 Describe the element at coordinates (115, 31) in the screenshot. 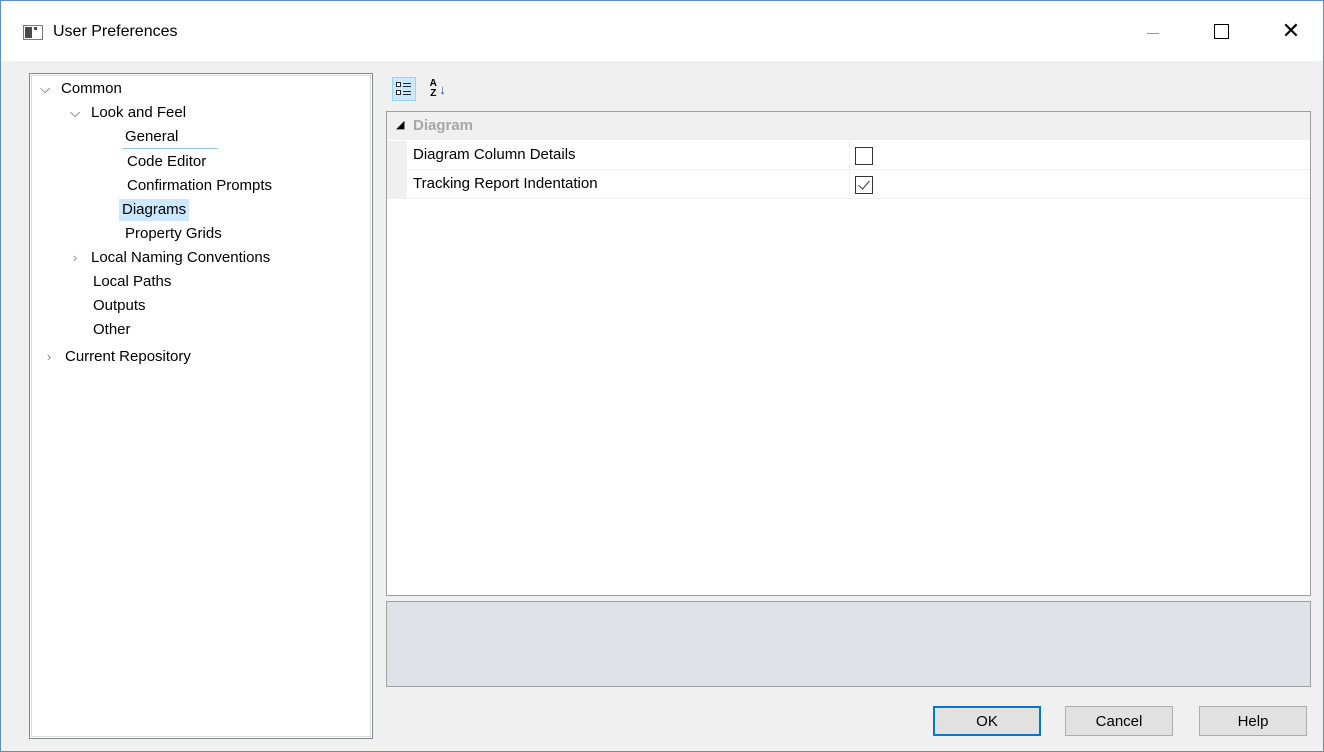

I see `window-title: User Preferences` at that location.